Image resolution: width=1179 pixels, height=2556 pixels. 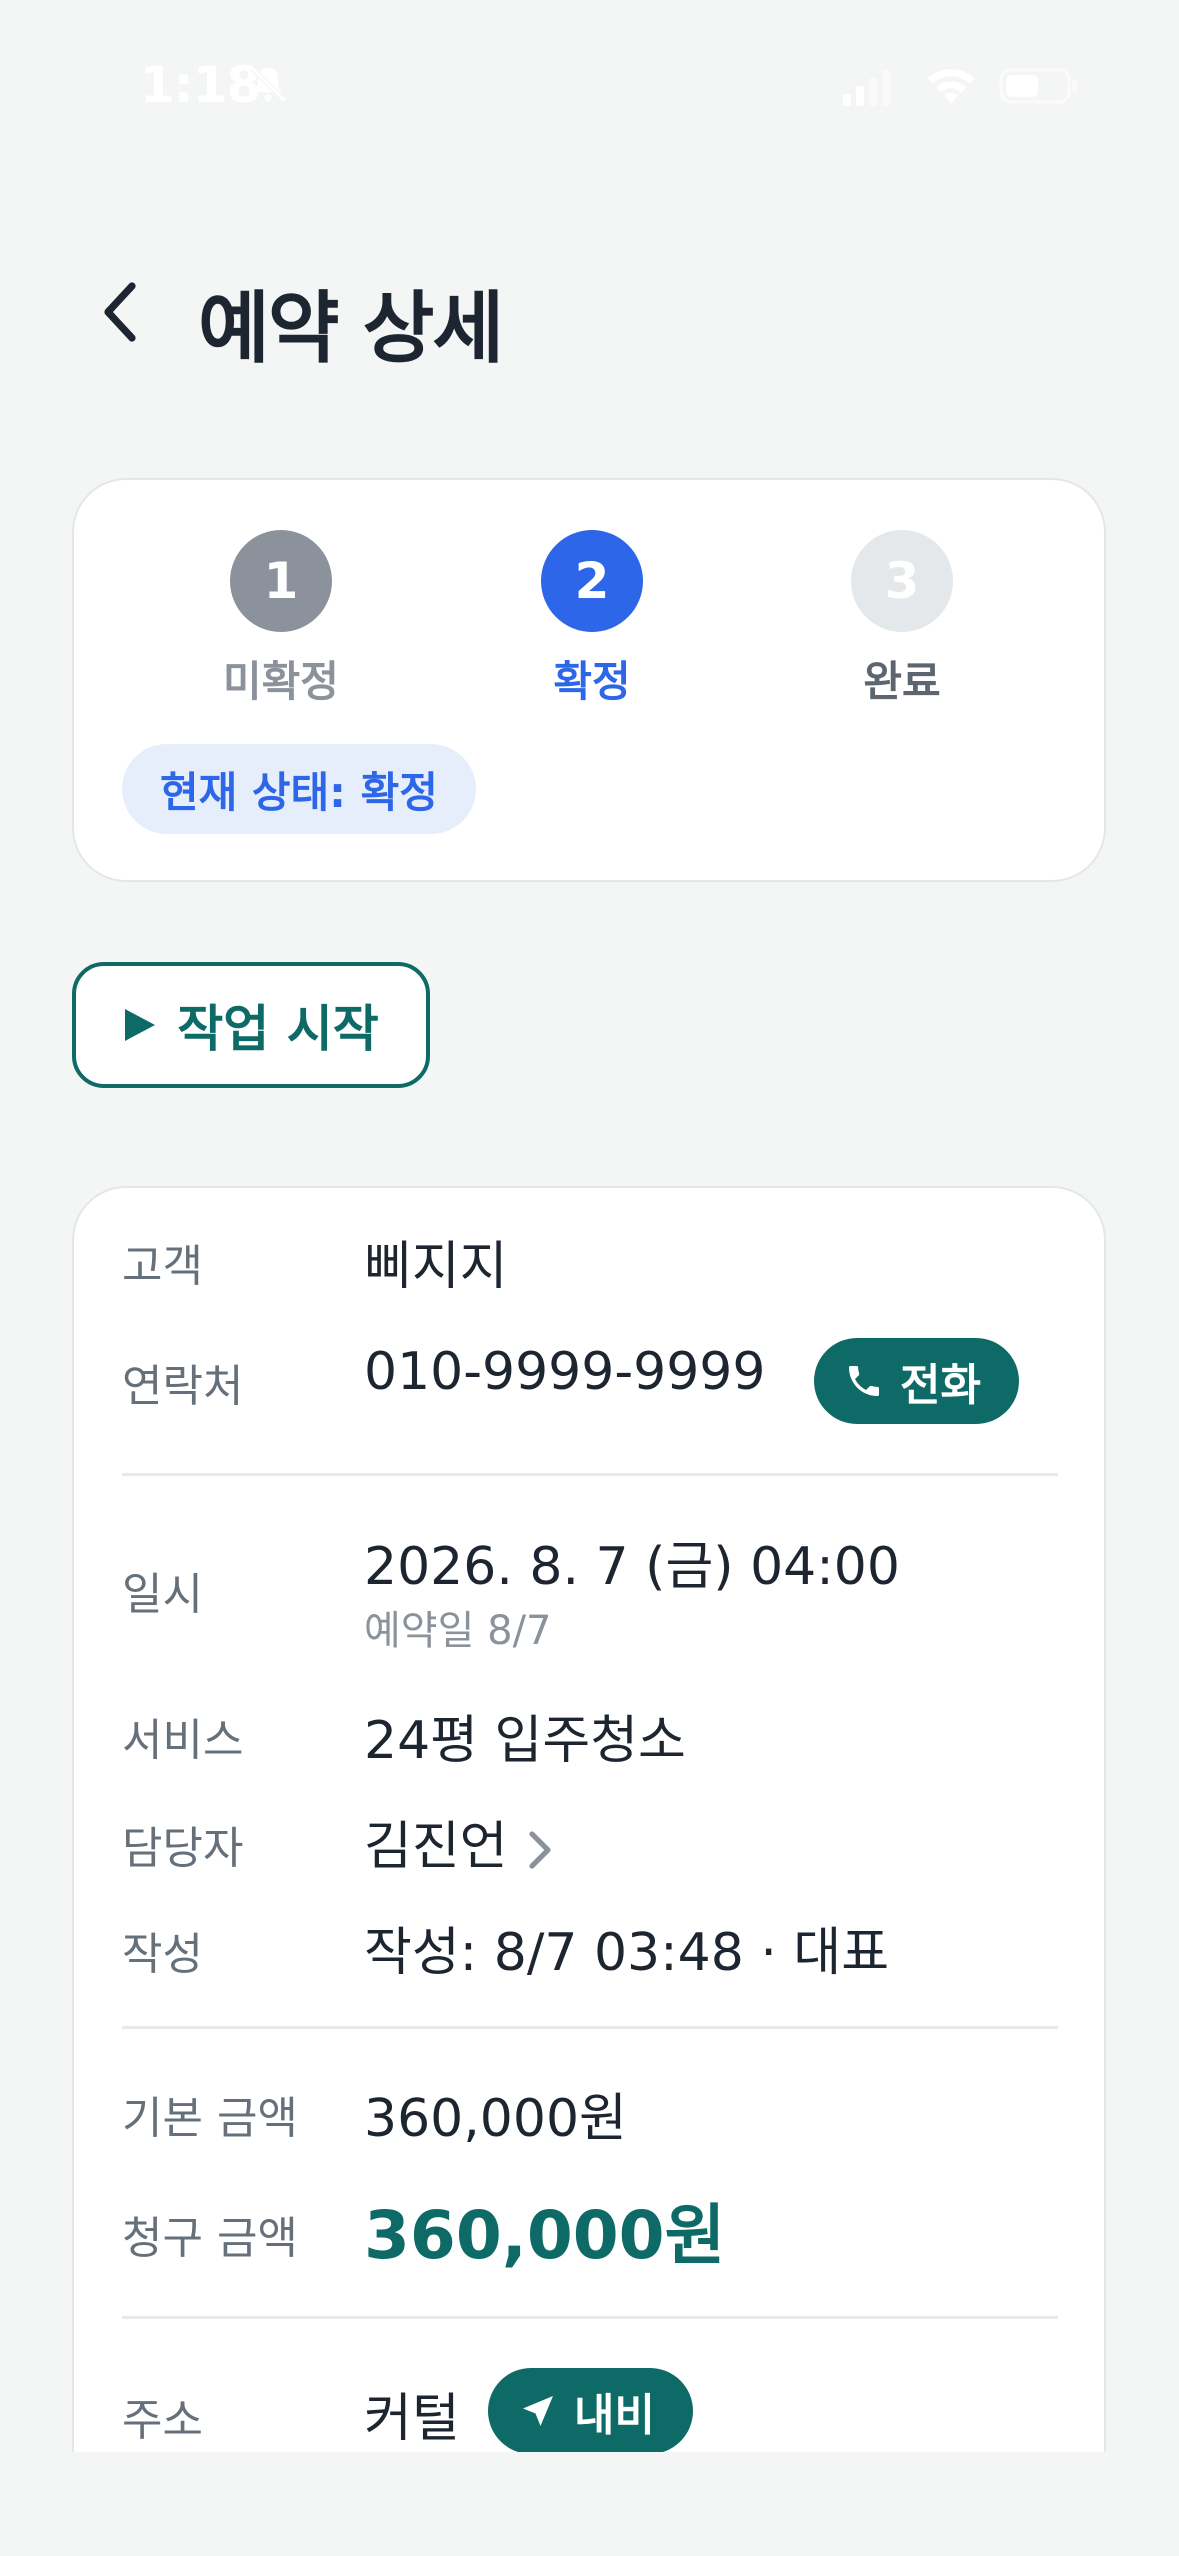 I want to click on chevron-right-icon, so click(x=539, y=1850).